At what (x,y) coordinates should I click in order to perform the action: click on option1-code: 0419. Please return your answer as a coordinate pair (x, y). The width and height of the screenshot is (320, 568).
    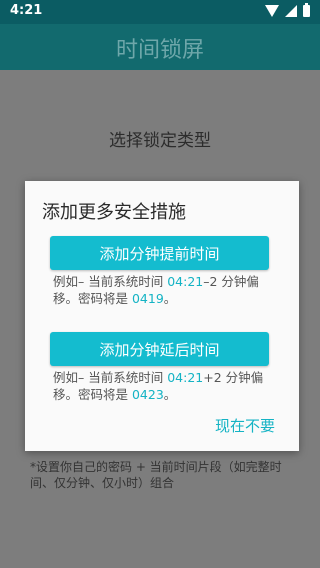
    Looking at the image, I should click on (147, 298).